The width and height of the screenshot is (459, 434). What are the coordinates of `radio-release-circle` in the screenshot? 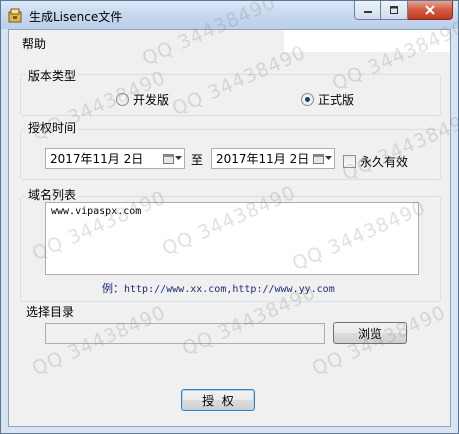 It's located at (307, 99).